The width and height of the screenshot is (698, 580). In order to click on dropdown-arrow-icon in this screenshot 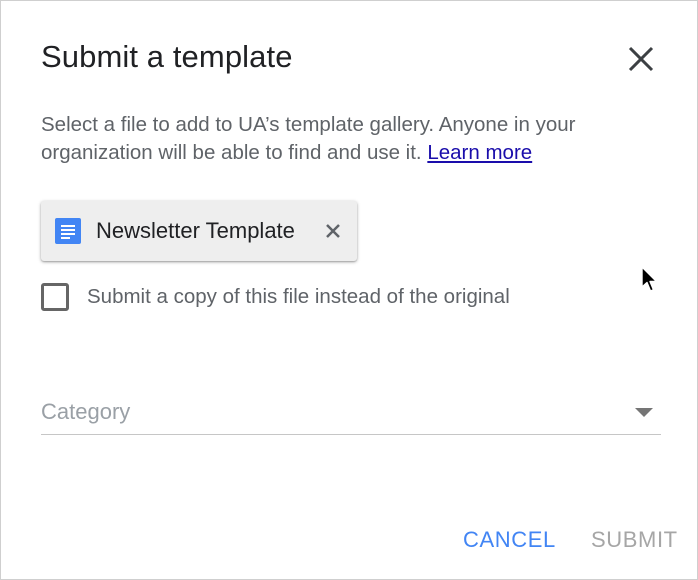, I will do `click(644, 412)`.